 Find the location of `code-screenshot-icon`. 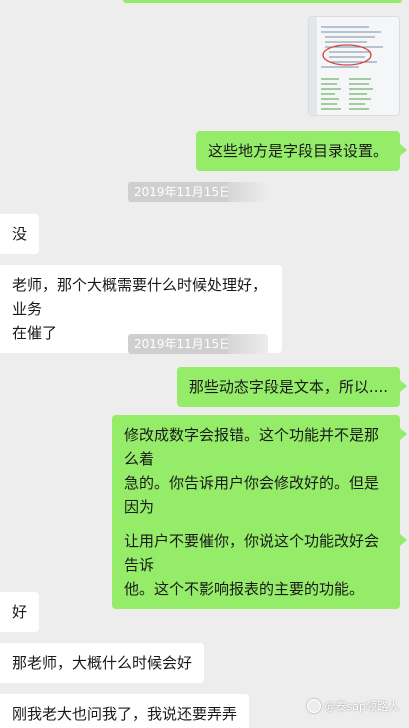

code-screenshot-icon is located at coordinates (354, 66).